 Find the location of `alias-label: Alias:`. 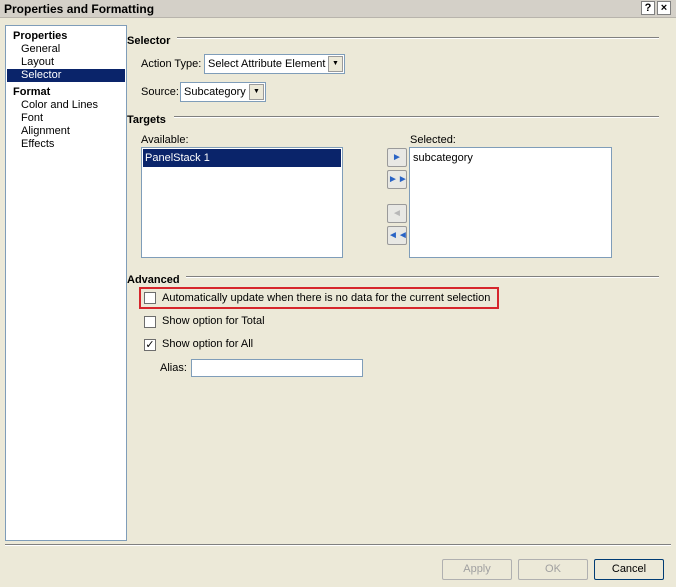

alias-label: Alias: is located at coordinates (173, 368).